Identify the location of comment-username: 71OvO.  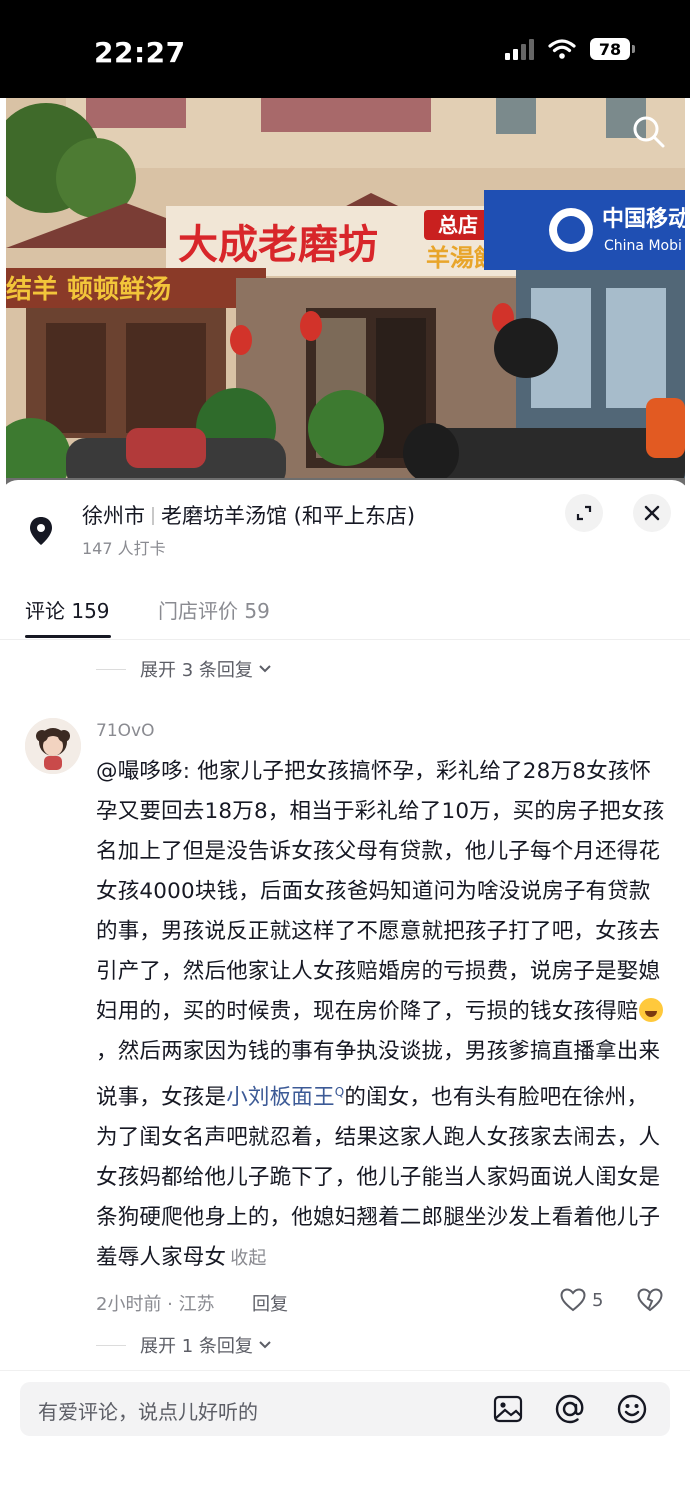
(125, 731).